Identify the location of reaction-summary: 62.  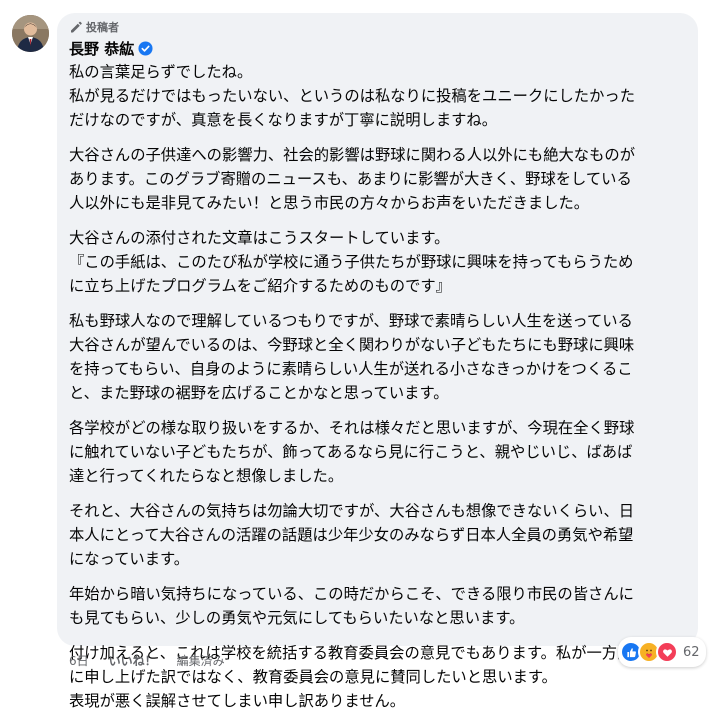
(662, 652).